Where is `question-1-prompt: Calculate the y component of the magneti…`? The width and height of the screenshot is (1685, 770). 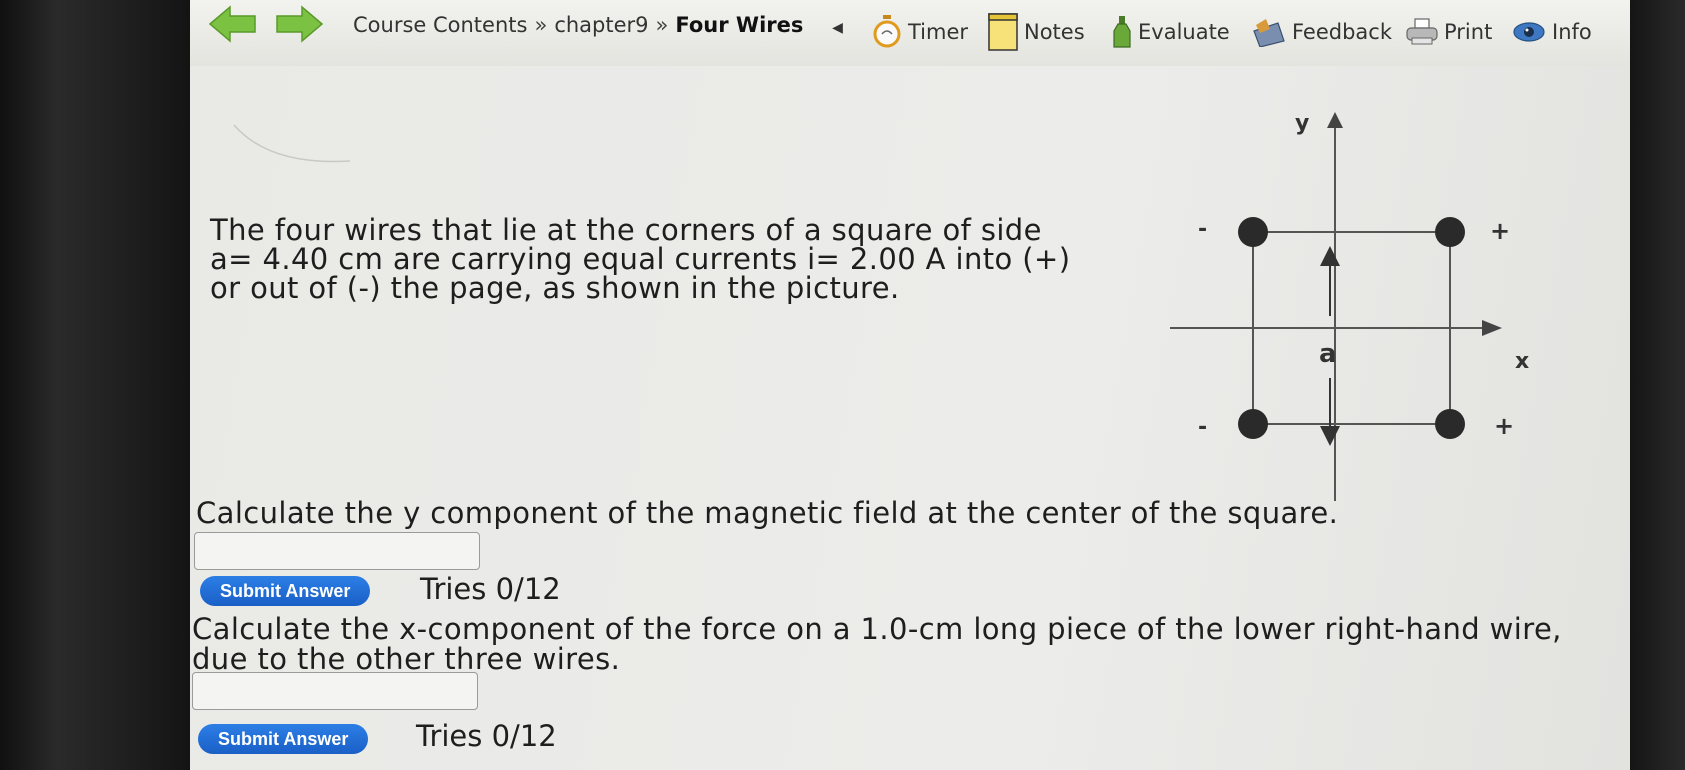
question-1-prompt: Calculate the y component of the magneti… is located at coordinates (767, 513).